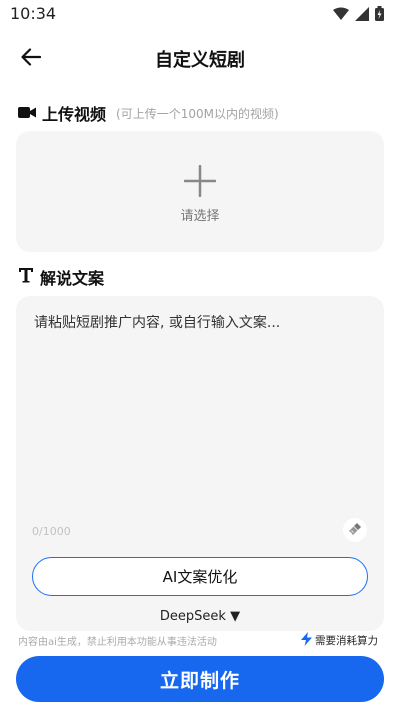  I want to click on script-section-title: 解说文案, so click(61, 277).